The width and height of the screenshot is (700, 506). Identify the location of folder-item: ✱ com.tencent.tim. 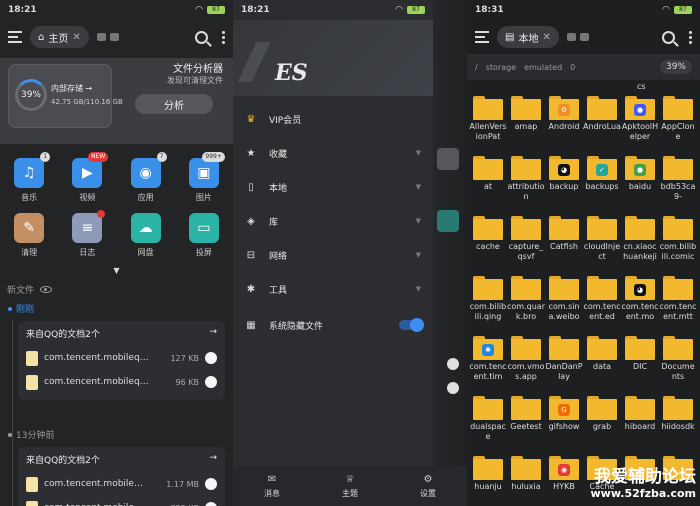
(488, 364).